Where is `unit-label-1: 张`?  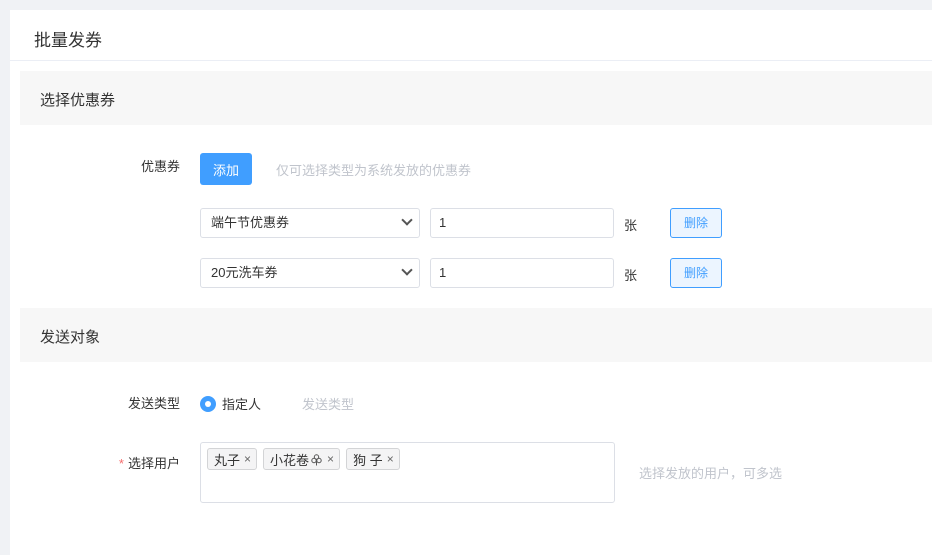 unit-label-1: 张 is located at coordinates (631, 225).